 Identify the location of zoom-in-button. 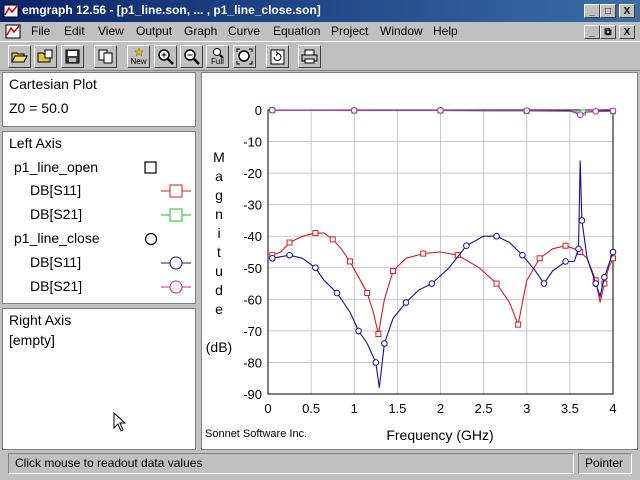
(165, 56).